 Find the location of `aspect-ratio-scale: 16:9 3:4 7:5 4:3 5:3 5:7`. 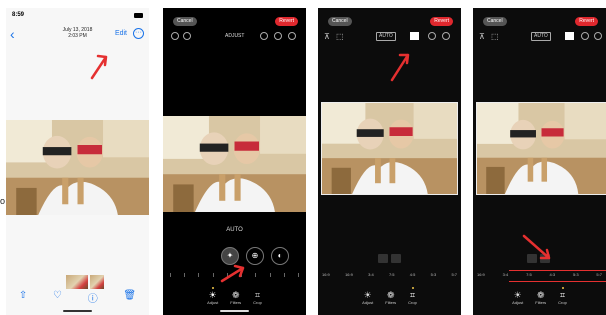

aspect-ratio-scale: 16:9 3:4 7:5 4:3 5:3 5:7 is located at coordinates (539, 274).